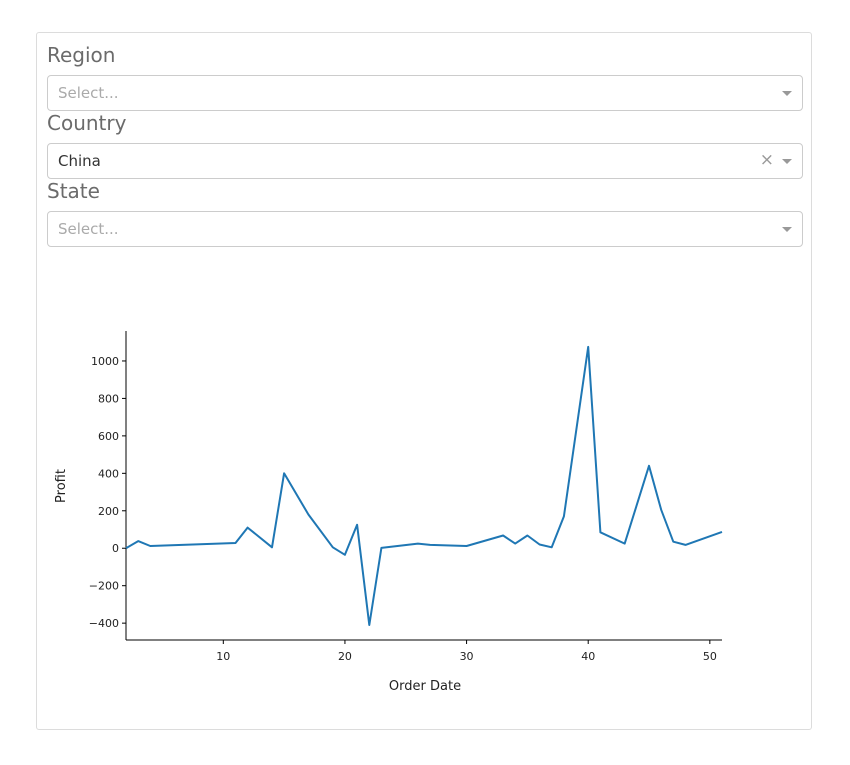 The image size is (850, 765). Describe the element at coordinates (710, 656) in the screenshot. I see `x-tick-label: 50` at that location.